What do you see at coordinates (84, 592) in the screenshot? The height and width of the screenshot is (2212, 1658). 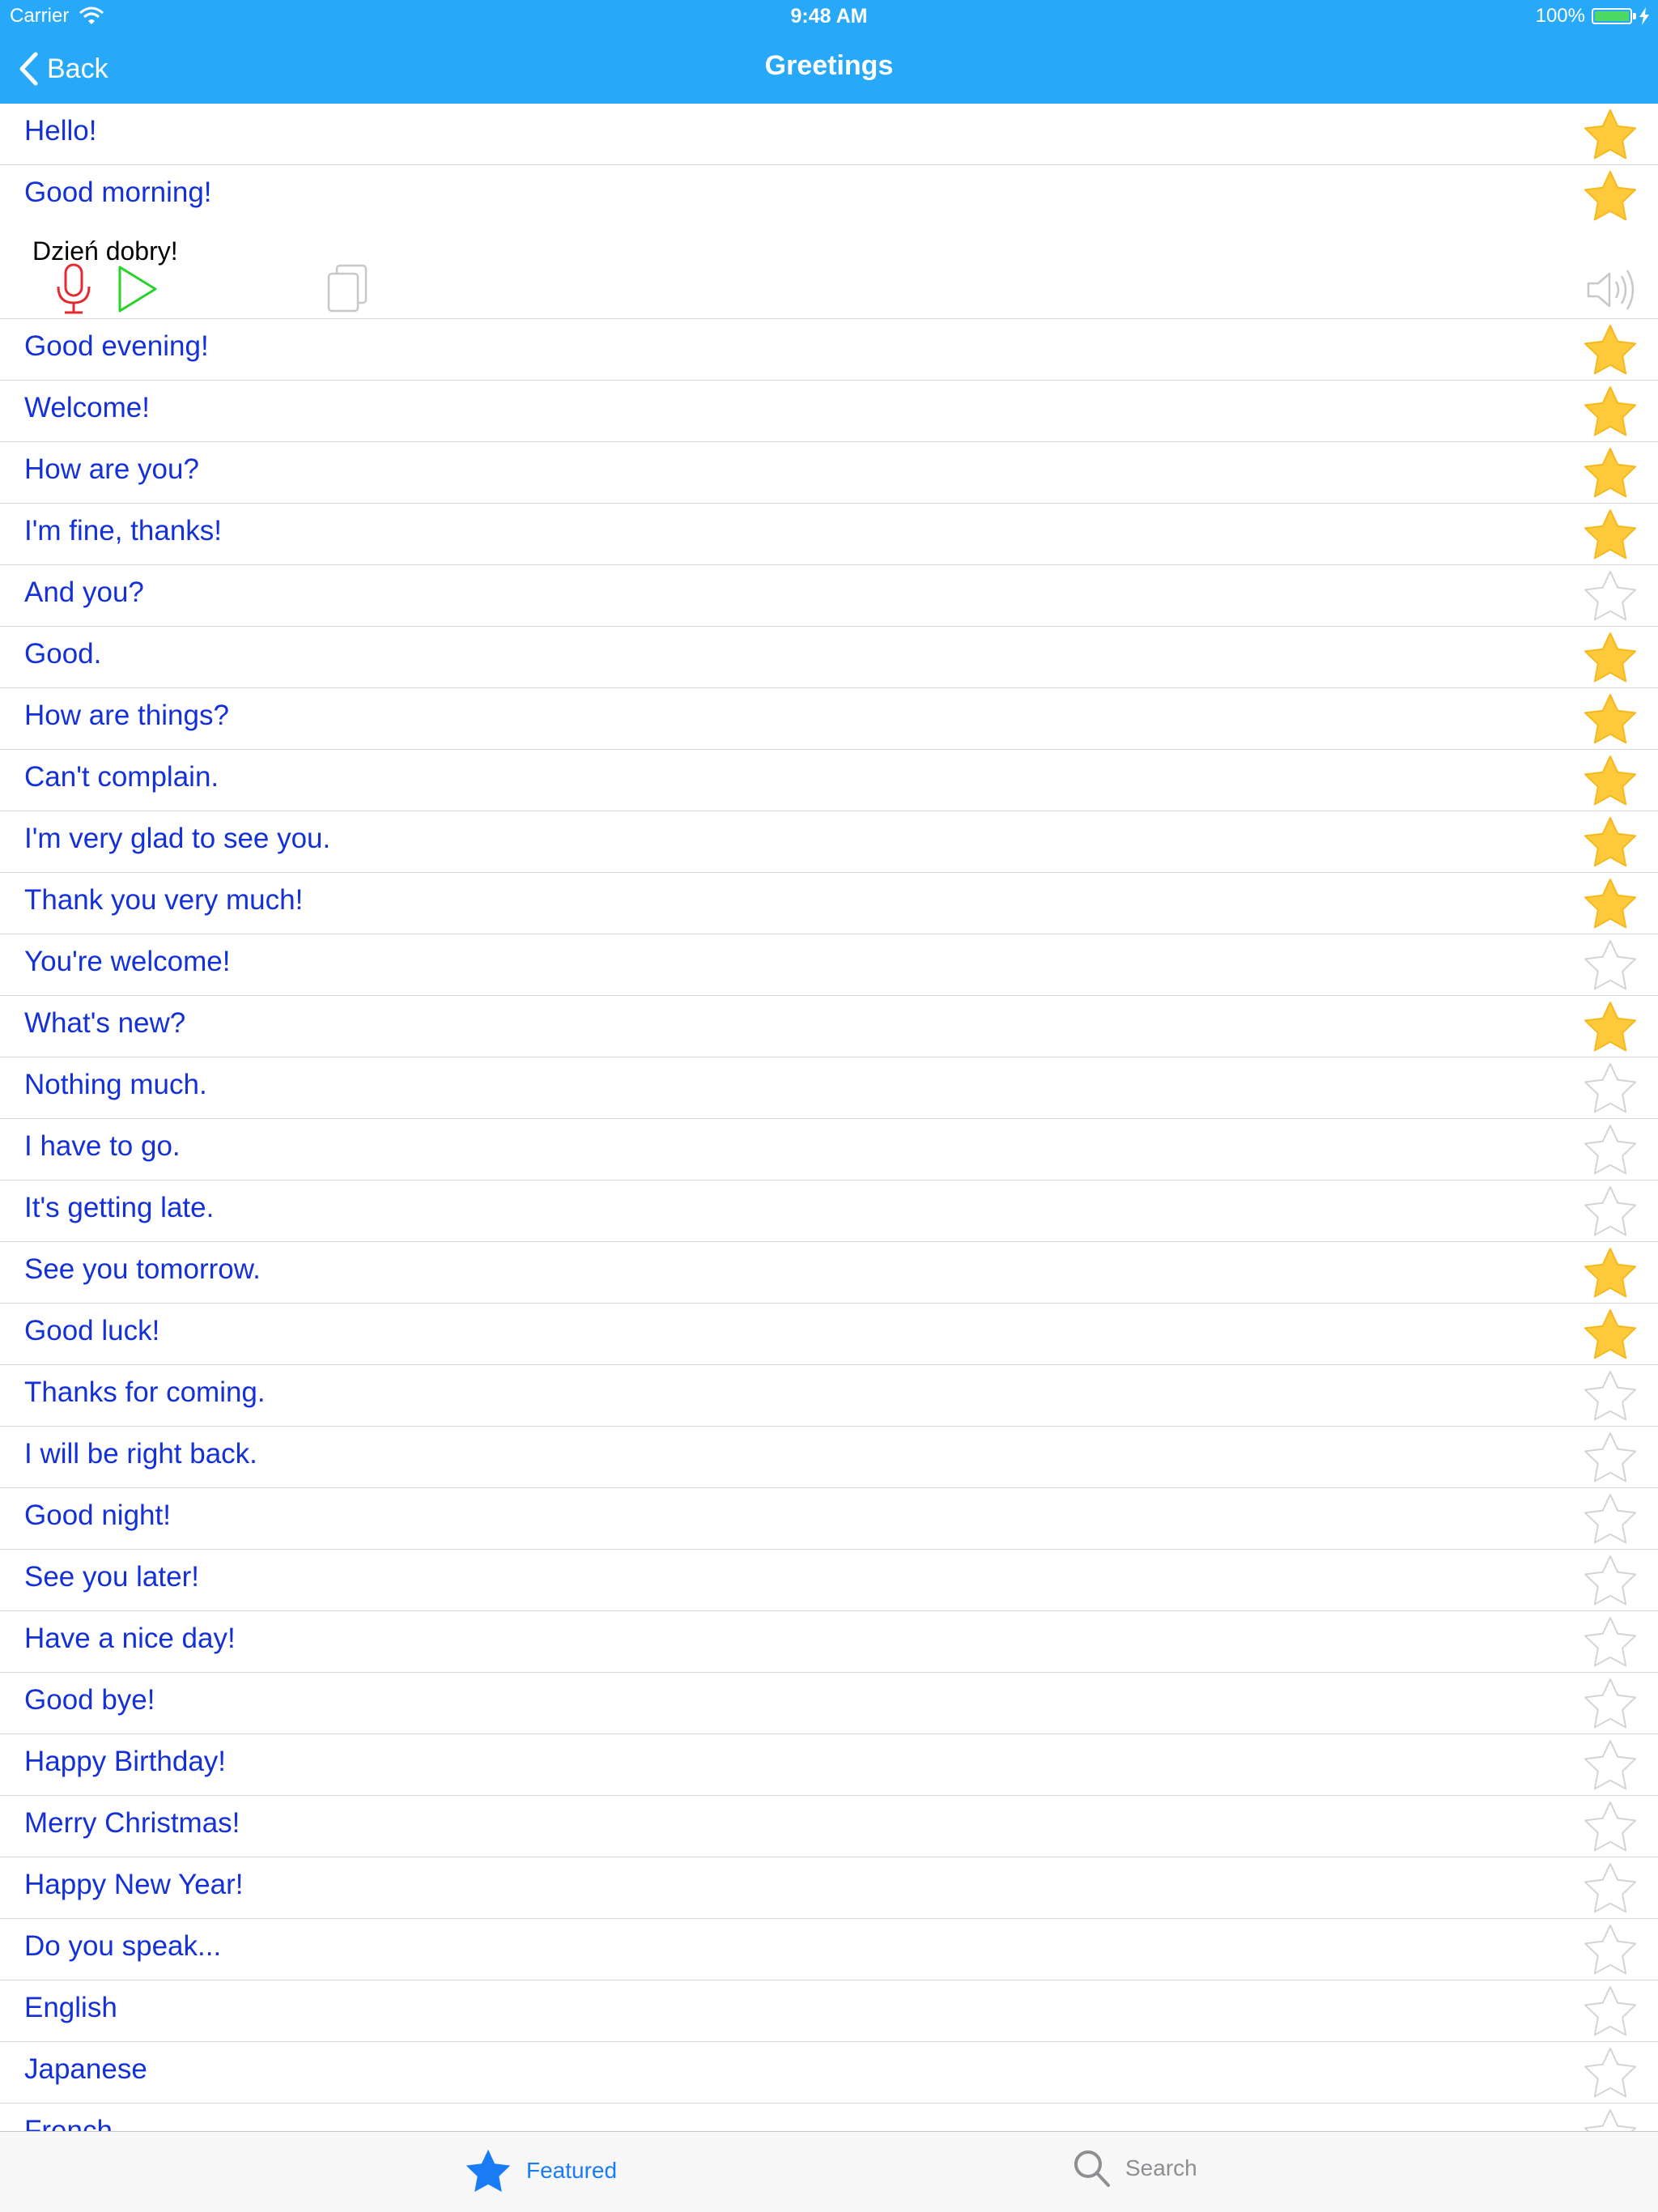 I see `phrase-text: And you?` at bounding box center [84, 592].